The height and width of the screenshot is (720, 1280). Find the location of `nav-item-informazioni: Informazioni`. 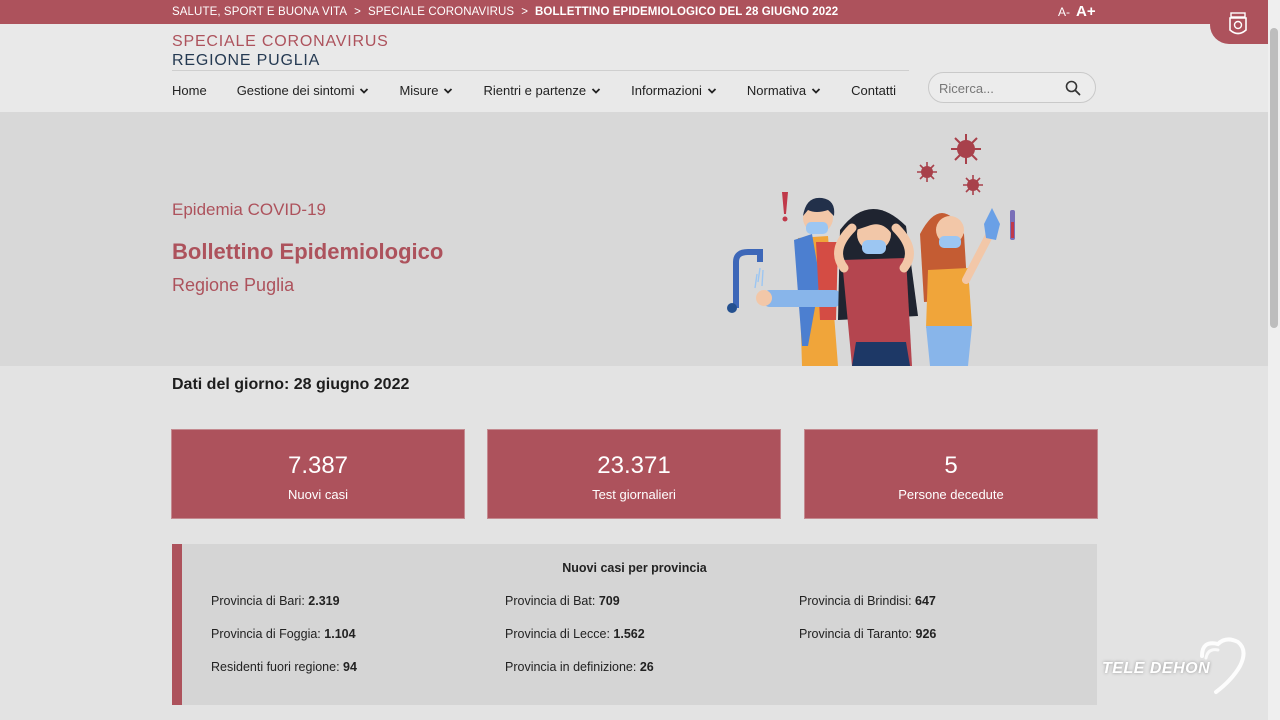

nav-item-informazioni: Informazioni is located at coordinates (674, 90).